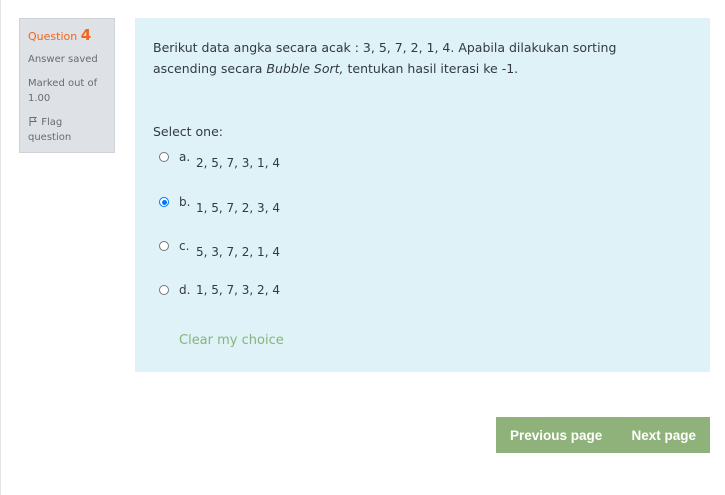  Describe the element at coordinates (603, 435) in the screenshot. I see `page-navigation: Previous page Next page` at that location.